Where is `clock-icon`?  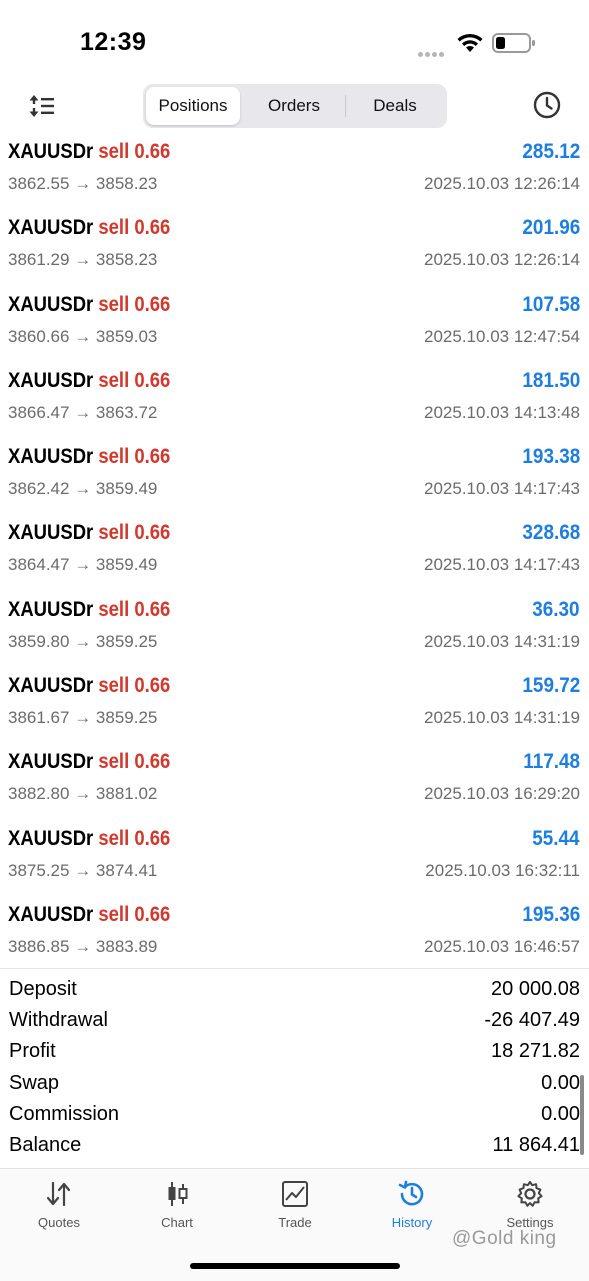
clock-icon is located at coordinates (547, 105).